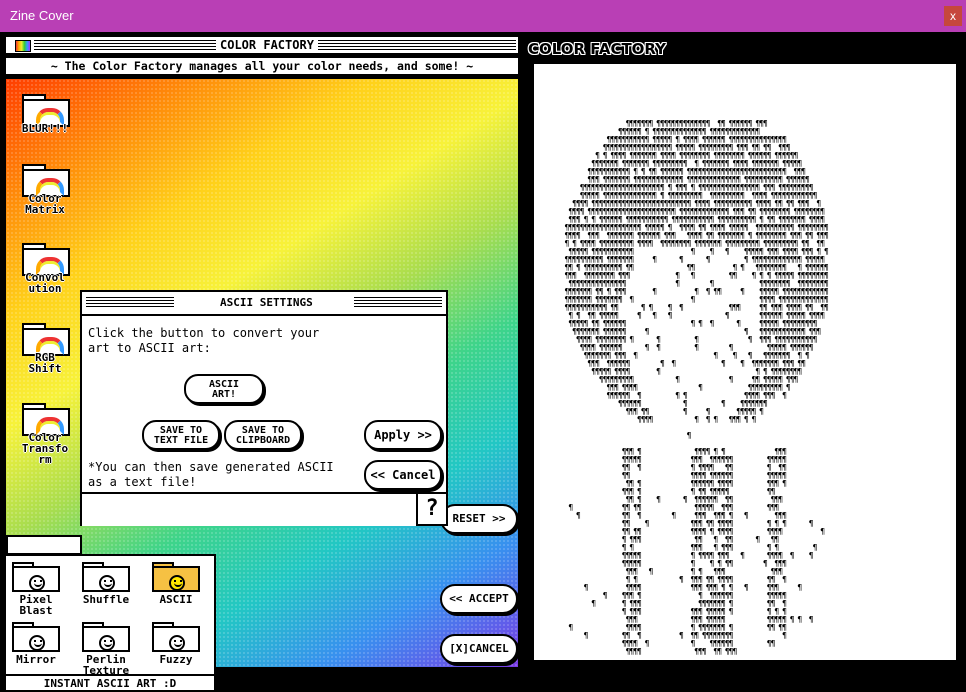 The width and height of the screenshot is (966, 692). I want to click on preset-perlin-texture, so click(106, 637).